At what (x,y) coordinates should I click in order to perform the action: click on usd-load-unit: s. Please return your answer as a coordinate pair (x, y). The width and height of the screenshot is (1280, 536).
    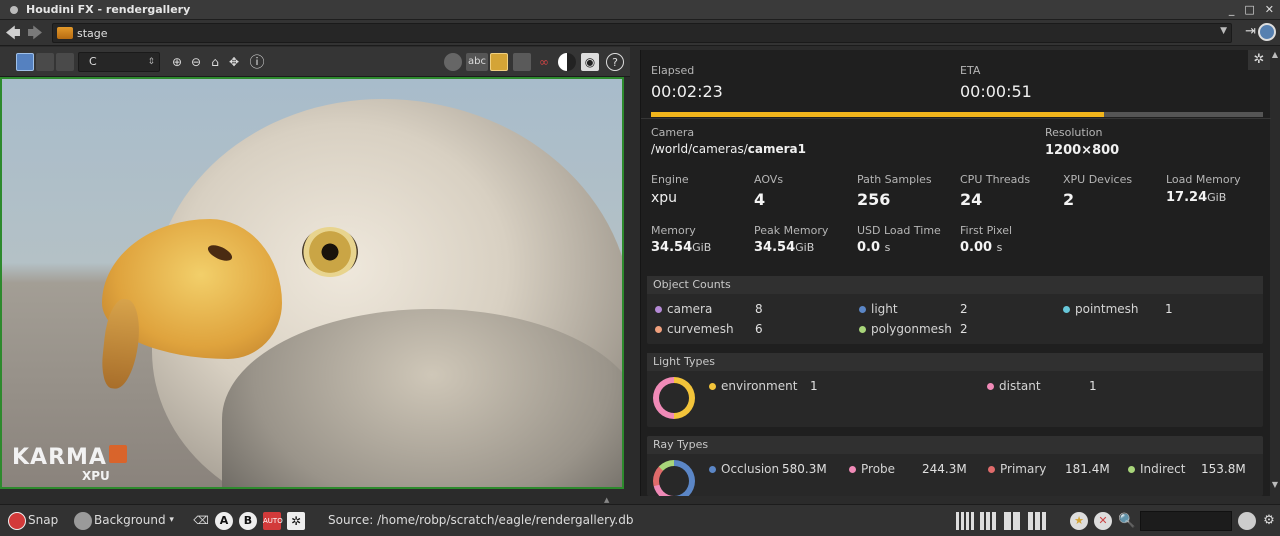
    Looking at the image, I should click on (887, 247).